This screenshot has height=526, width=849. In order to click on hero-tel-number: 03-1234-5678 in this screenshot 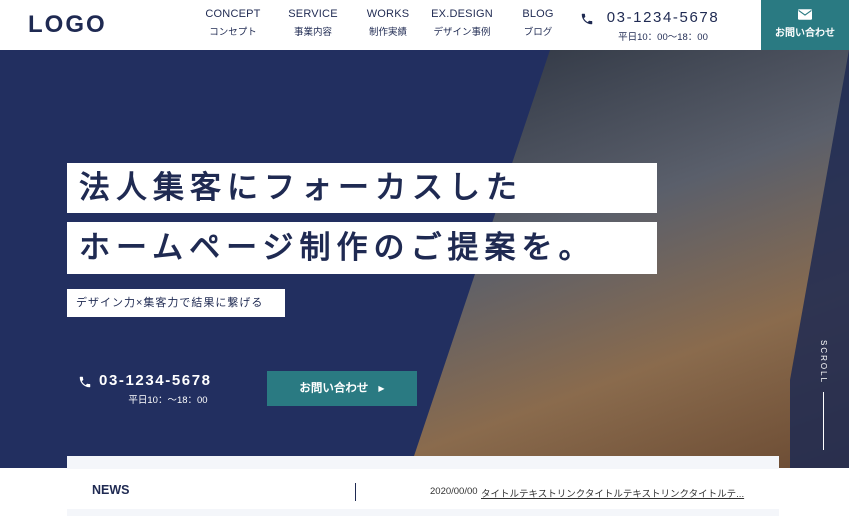, I will do `click(155, 380)`.